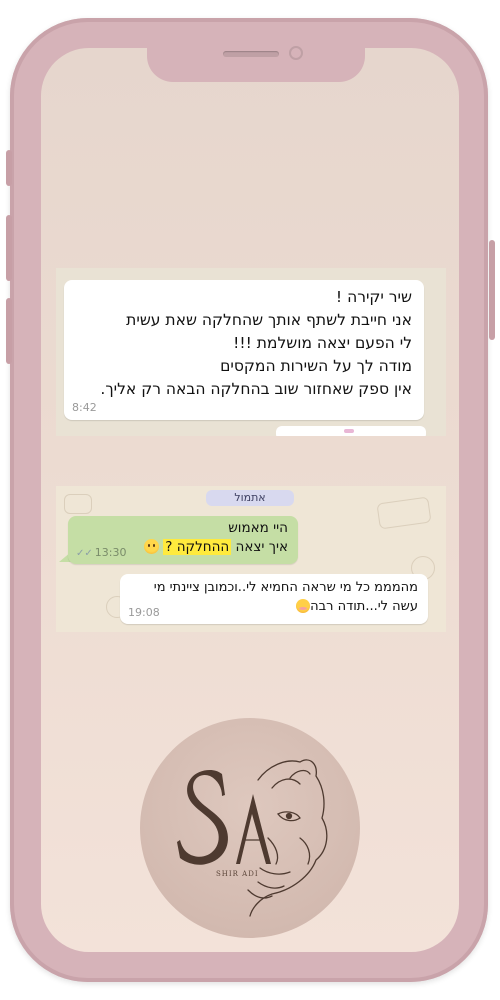 This screenshot has height=1000, width=500. I want to click on highlighted-text: ההחלקה ?, so click(197, 547).